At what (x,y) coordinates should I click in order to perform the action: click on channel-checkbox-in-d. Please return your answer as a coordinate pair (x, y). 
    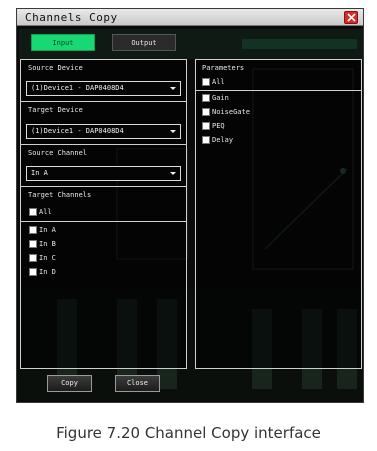
    Looking at the image, I should click on (33, 272).